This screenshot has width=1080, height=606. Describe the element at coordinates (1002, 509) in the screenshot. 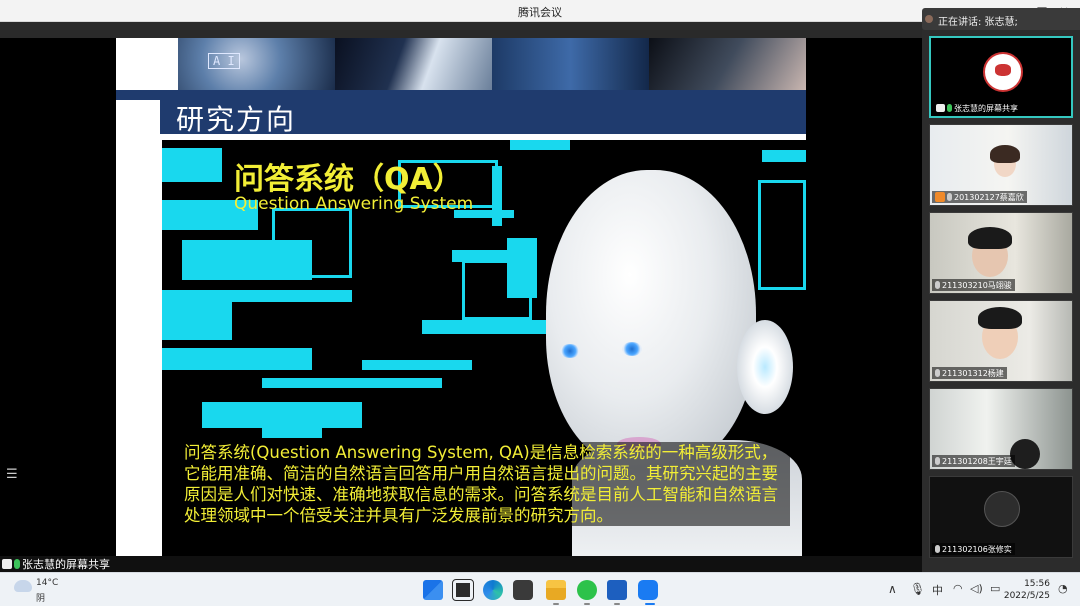

I see `participant-avatar` at that location.